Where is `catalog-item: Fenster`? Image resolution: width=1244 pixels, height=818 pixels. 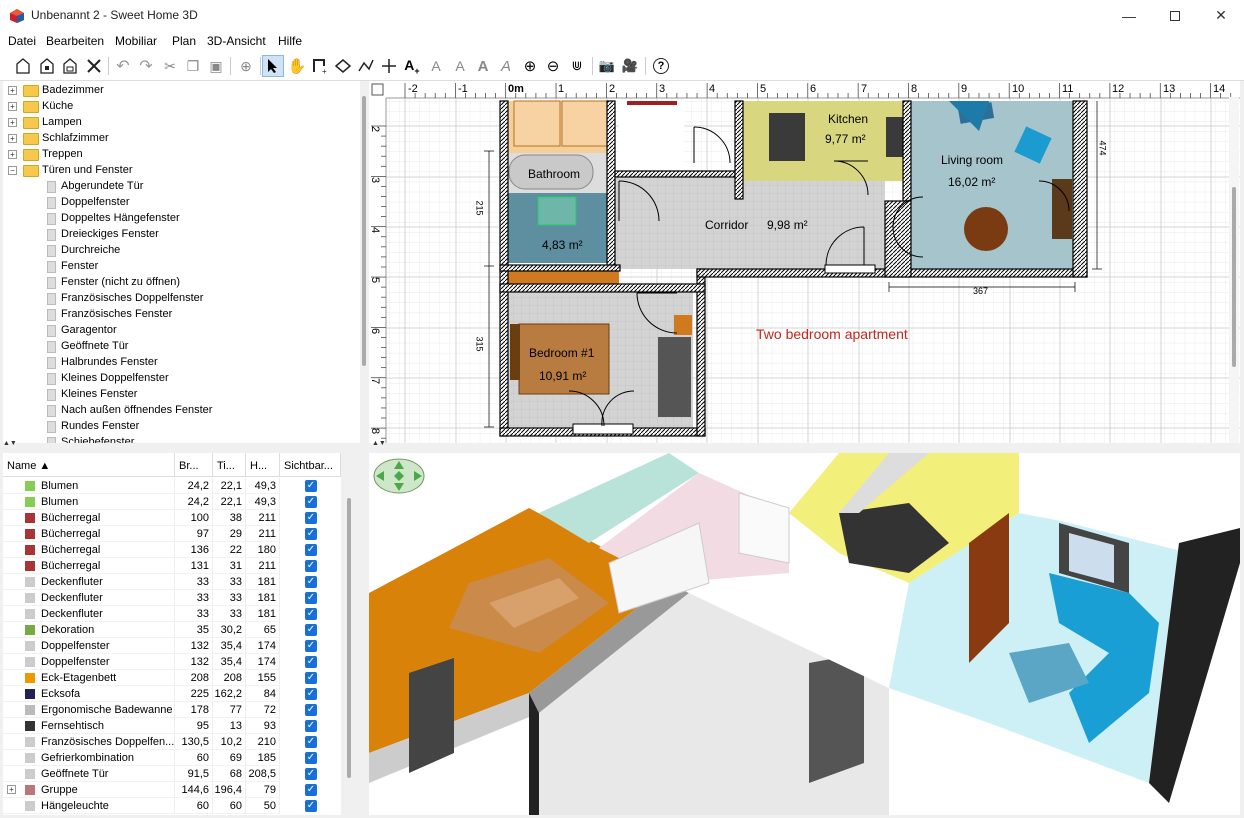
catalog-item: Fenster is located at coordinates (175, 267).